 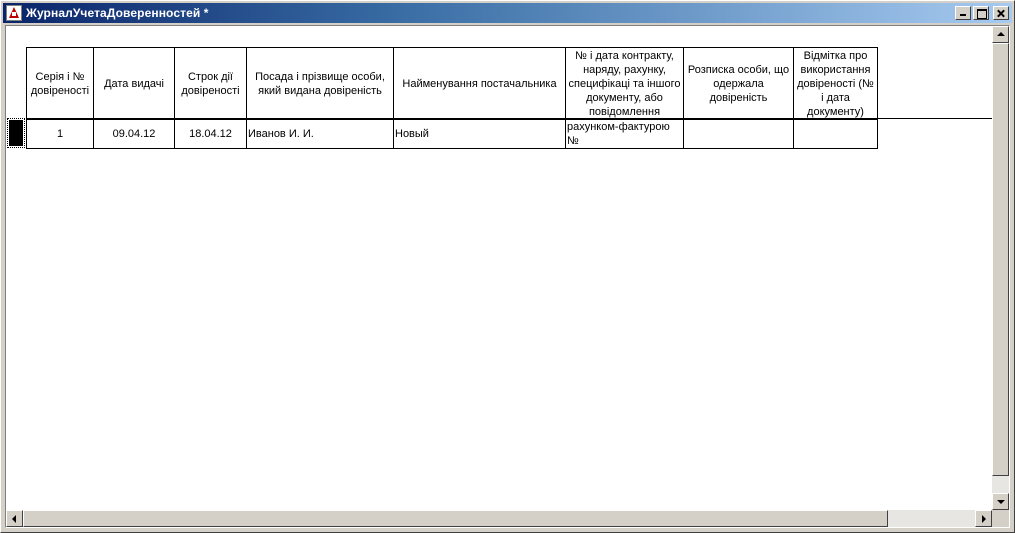 What do you see at coordinates (509, 118) in the screenshot?
I see `row-separator-line` at bounding box center [509, 118].